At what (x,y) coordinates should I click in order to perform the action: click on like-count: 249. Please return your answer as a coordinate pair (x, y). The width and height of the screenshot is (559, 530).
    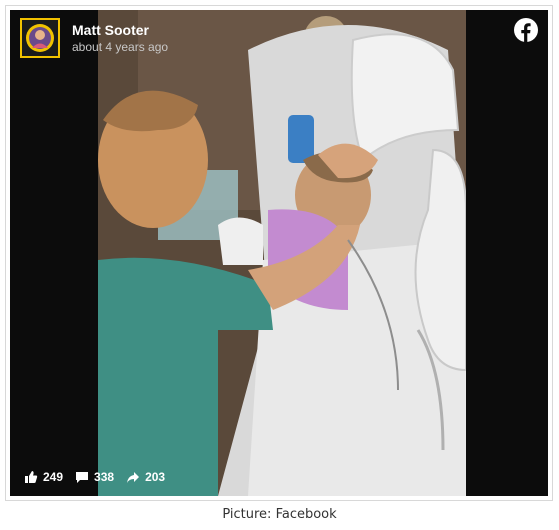
    Looking at the image, I should click on (53, 477).